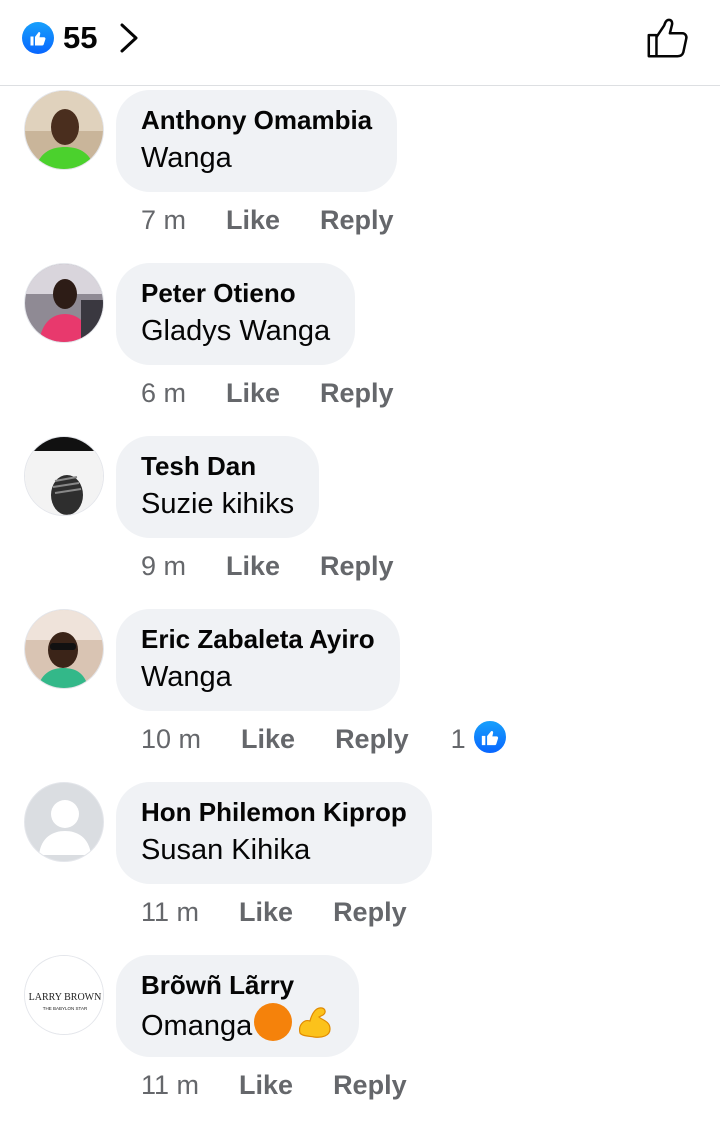 The height and width of the screenshot is (1124, 720). What do you see at coordinates (171, 739) in the screenshot?
I see `comment-time: 10 m` at bounding box center [171, 739].